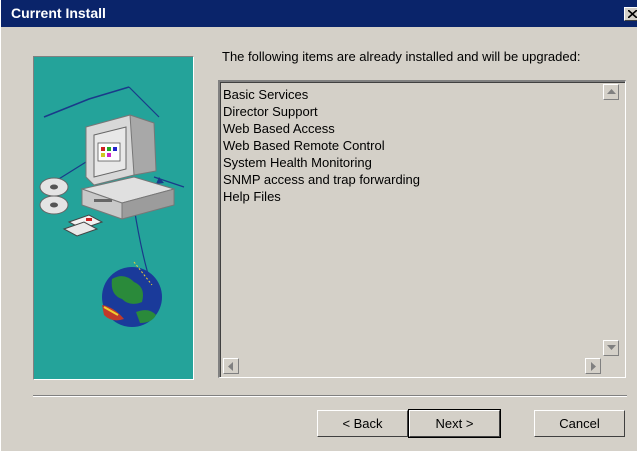  Describe the element at coordinates (330, 396) in the screenshot. I see `button-divider` at that location.